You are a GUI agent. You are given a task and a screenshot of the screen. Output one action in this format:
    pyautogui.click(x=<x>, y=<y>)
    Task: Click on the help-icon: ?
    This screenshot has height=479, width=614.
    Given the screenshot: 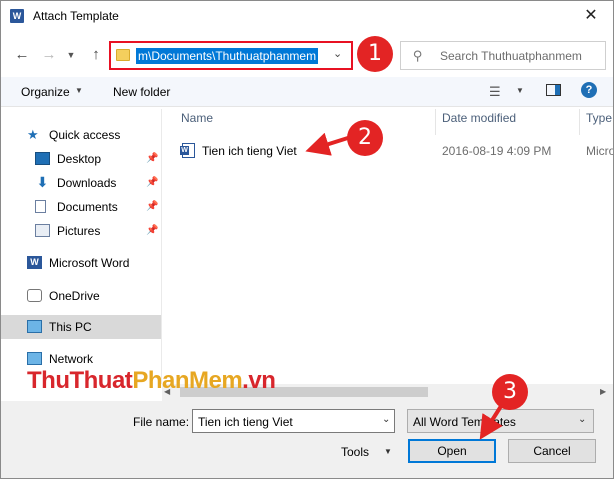 What is the action you would take?
    pyautogui.click(x=589, y=90)
    